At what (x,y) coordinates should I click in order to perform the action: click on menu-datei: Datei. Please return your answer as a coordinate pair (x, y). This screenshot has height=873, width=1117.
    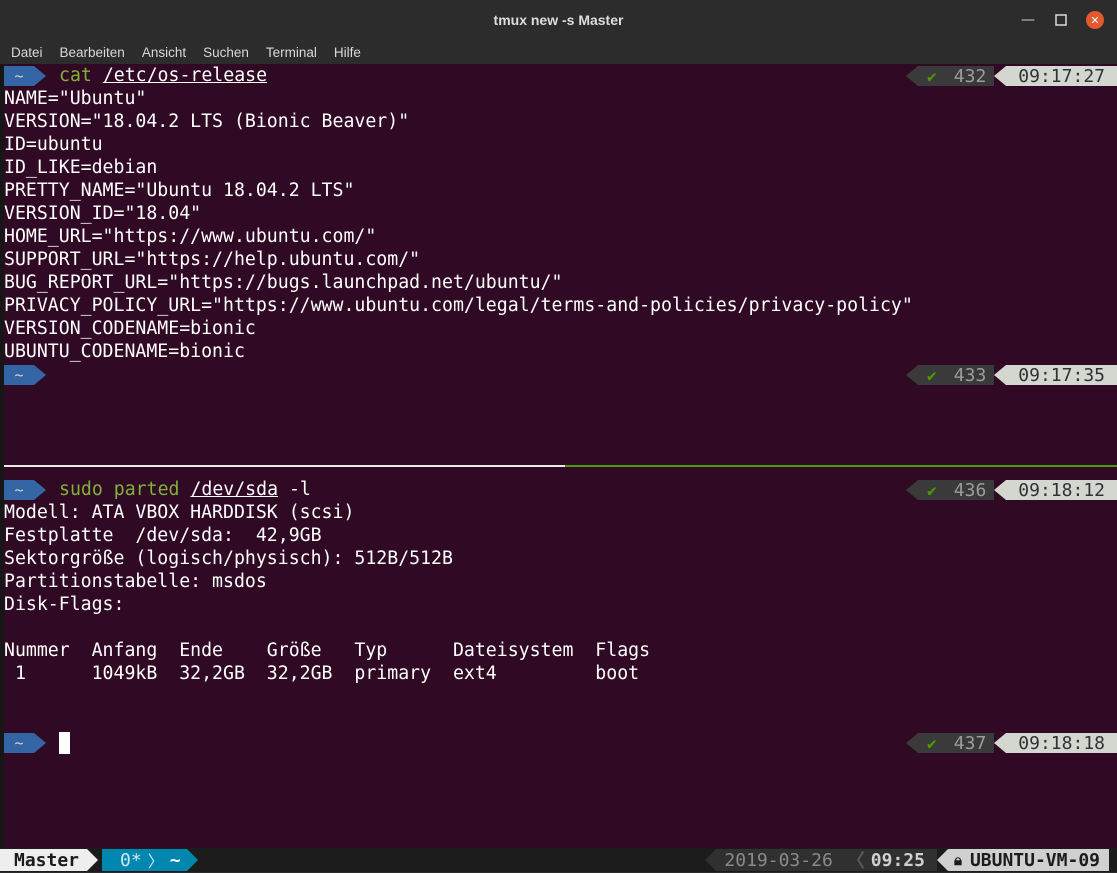
    Looking at the image, I should click on (27, 52).